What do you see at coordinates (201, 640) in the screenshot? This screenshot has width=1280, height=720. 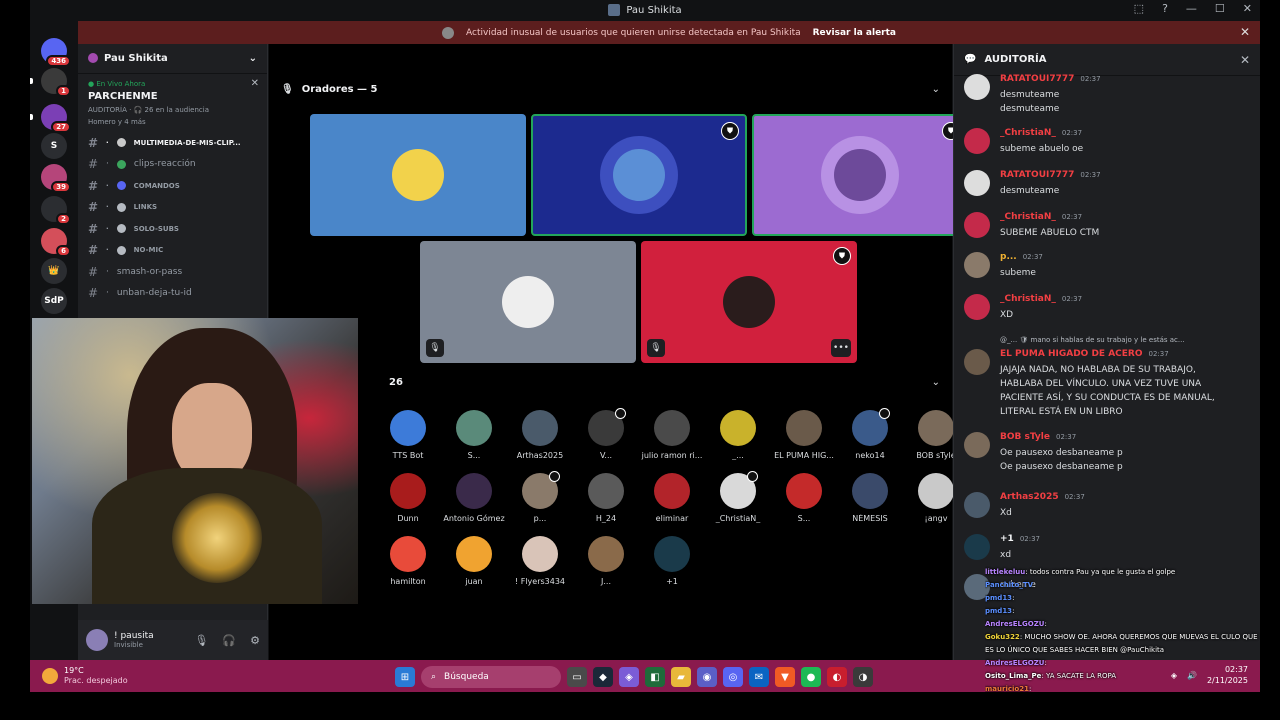 I see `microphone-icon: 🎙` at bounding box center [201, 640].